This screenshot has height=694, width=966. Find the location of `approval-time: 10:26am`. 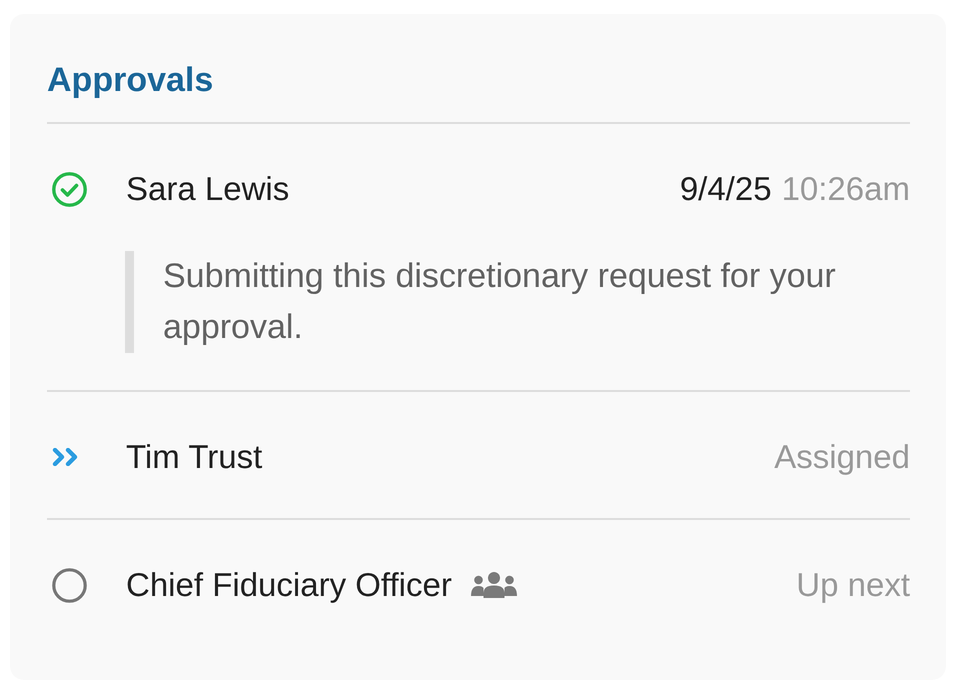

approval-time: 10:26am is located at coordinates (846, 189).